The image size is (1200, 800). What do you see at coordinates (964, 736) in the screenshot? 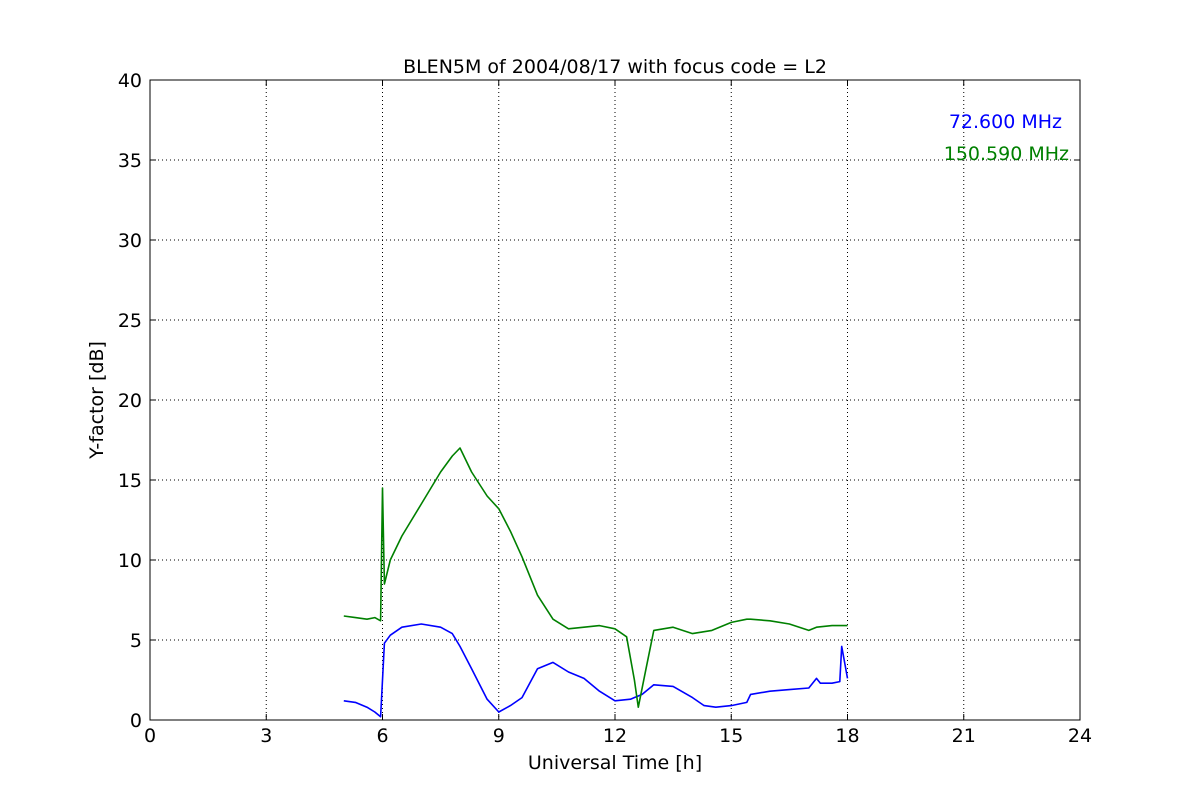
I see `x-tick-label: 21` at bounding box center [964, 736].